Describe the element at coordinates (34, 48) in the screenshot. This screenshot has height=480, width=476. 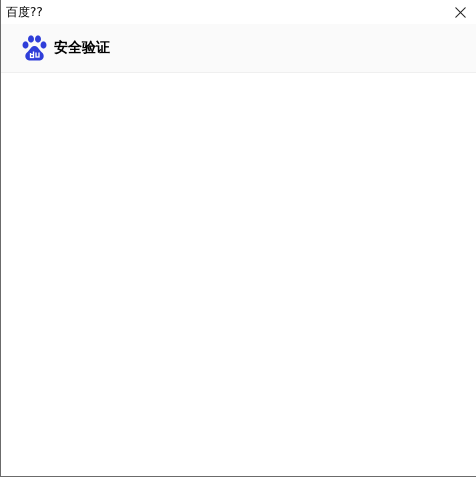
I see `paw-logo-icon` at that location.